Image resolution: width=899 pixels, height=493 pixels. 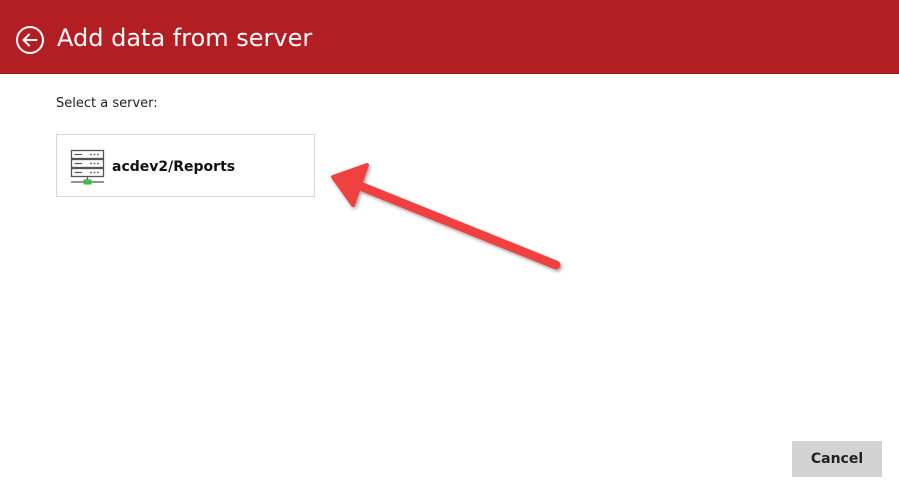 I want to click on cancel-button: Cancel, so click(x=837, y=459).